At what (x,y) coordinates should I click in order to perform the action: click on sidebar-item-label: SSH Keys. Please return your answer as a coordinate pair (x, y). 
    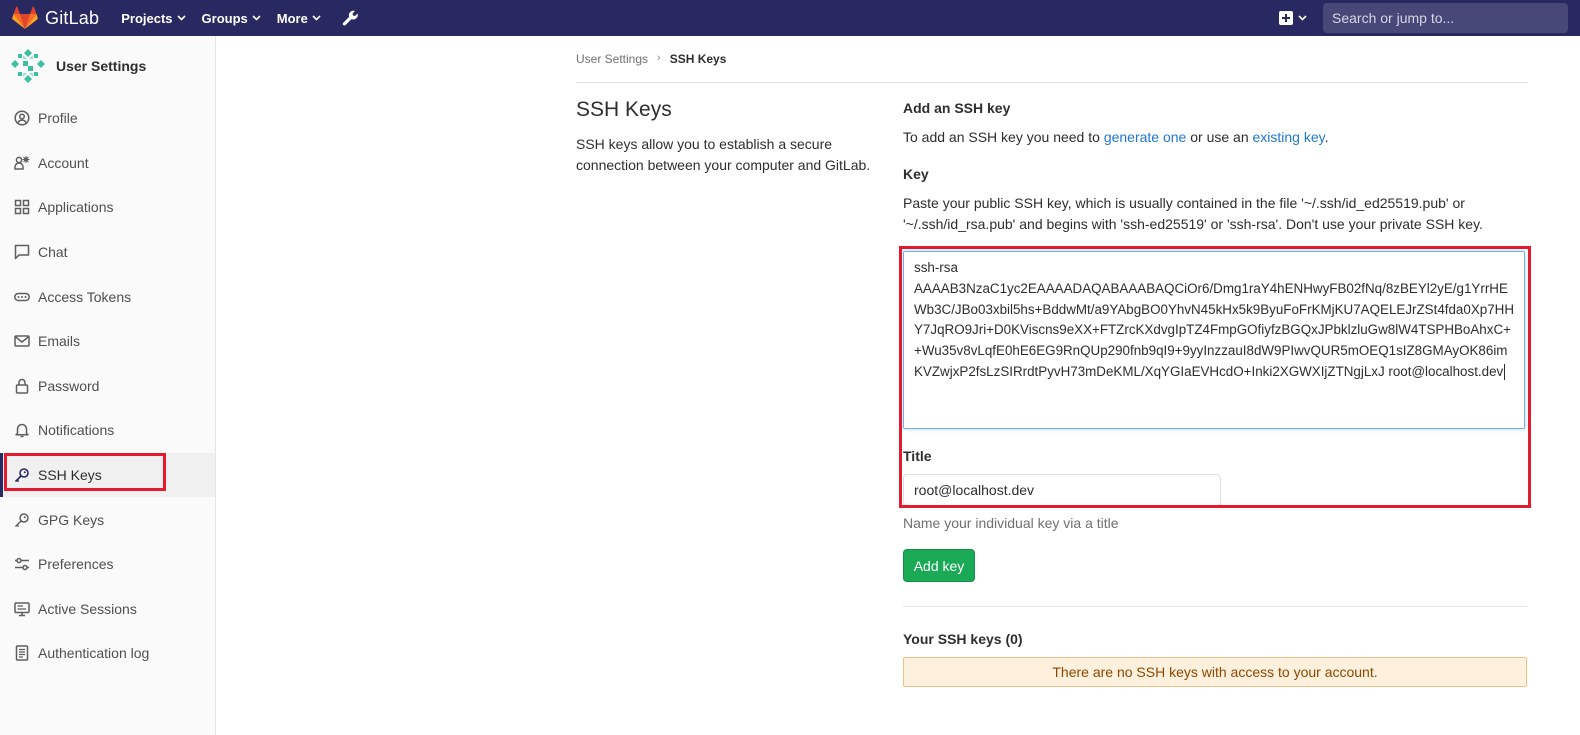
    Looking at the image, I should click on (70, 475).